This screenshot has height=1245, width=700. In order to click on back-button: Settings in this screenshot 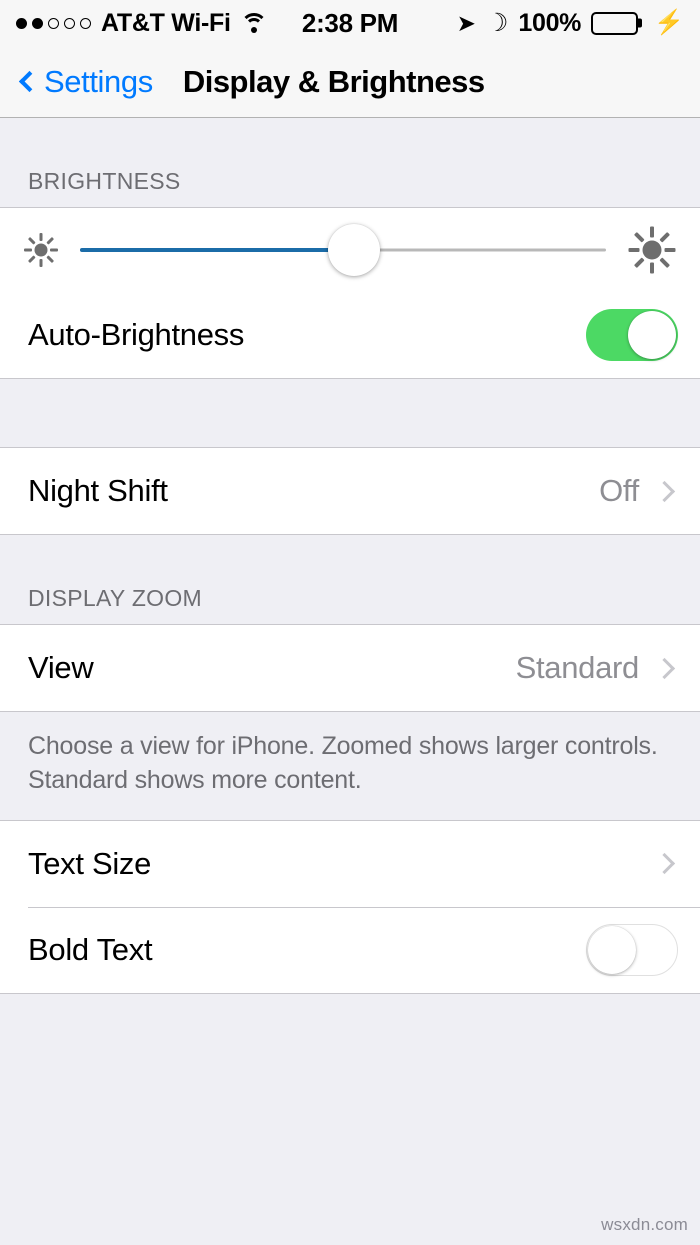, I will do `click(84, 82)`.